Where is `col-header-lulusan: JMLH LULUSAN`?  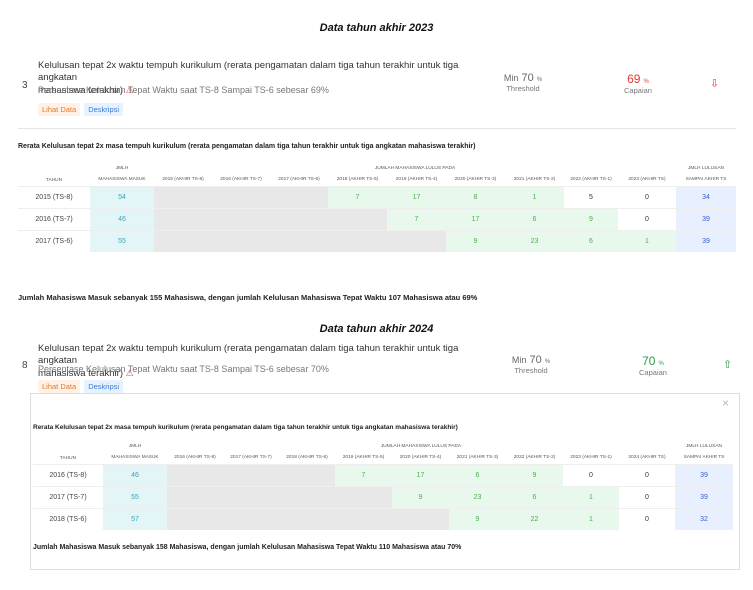 col-header-lulusan: JMLH LULUSAN is located at coordinates (704, 446).